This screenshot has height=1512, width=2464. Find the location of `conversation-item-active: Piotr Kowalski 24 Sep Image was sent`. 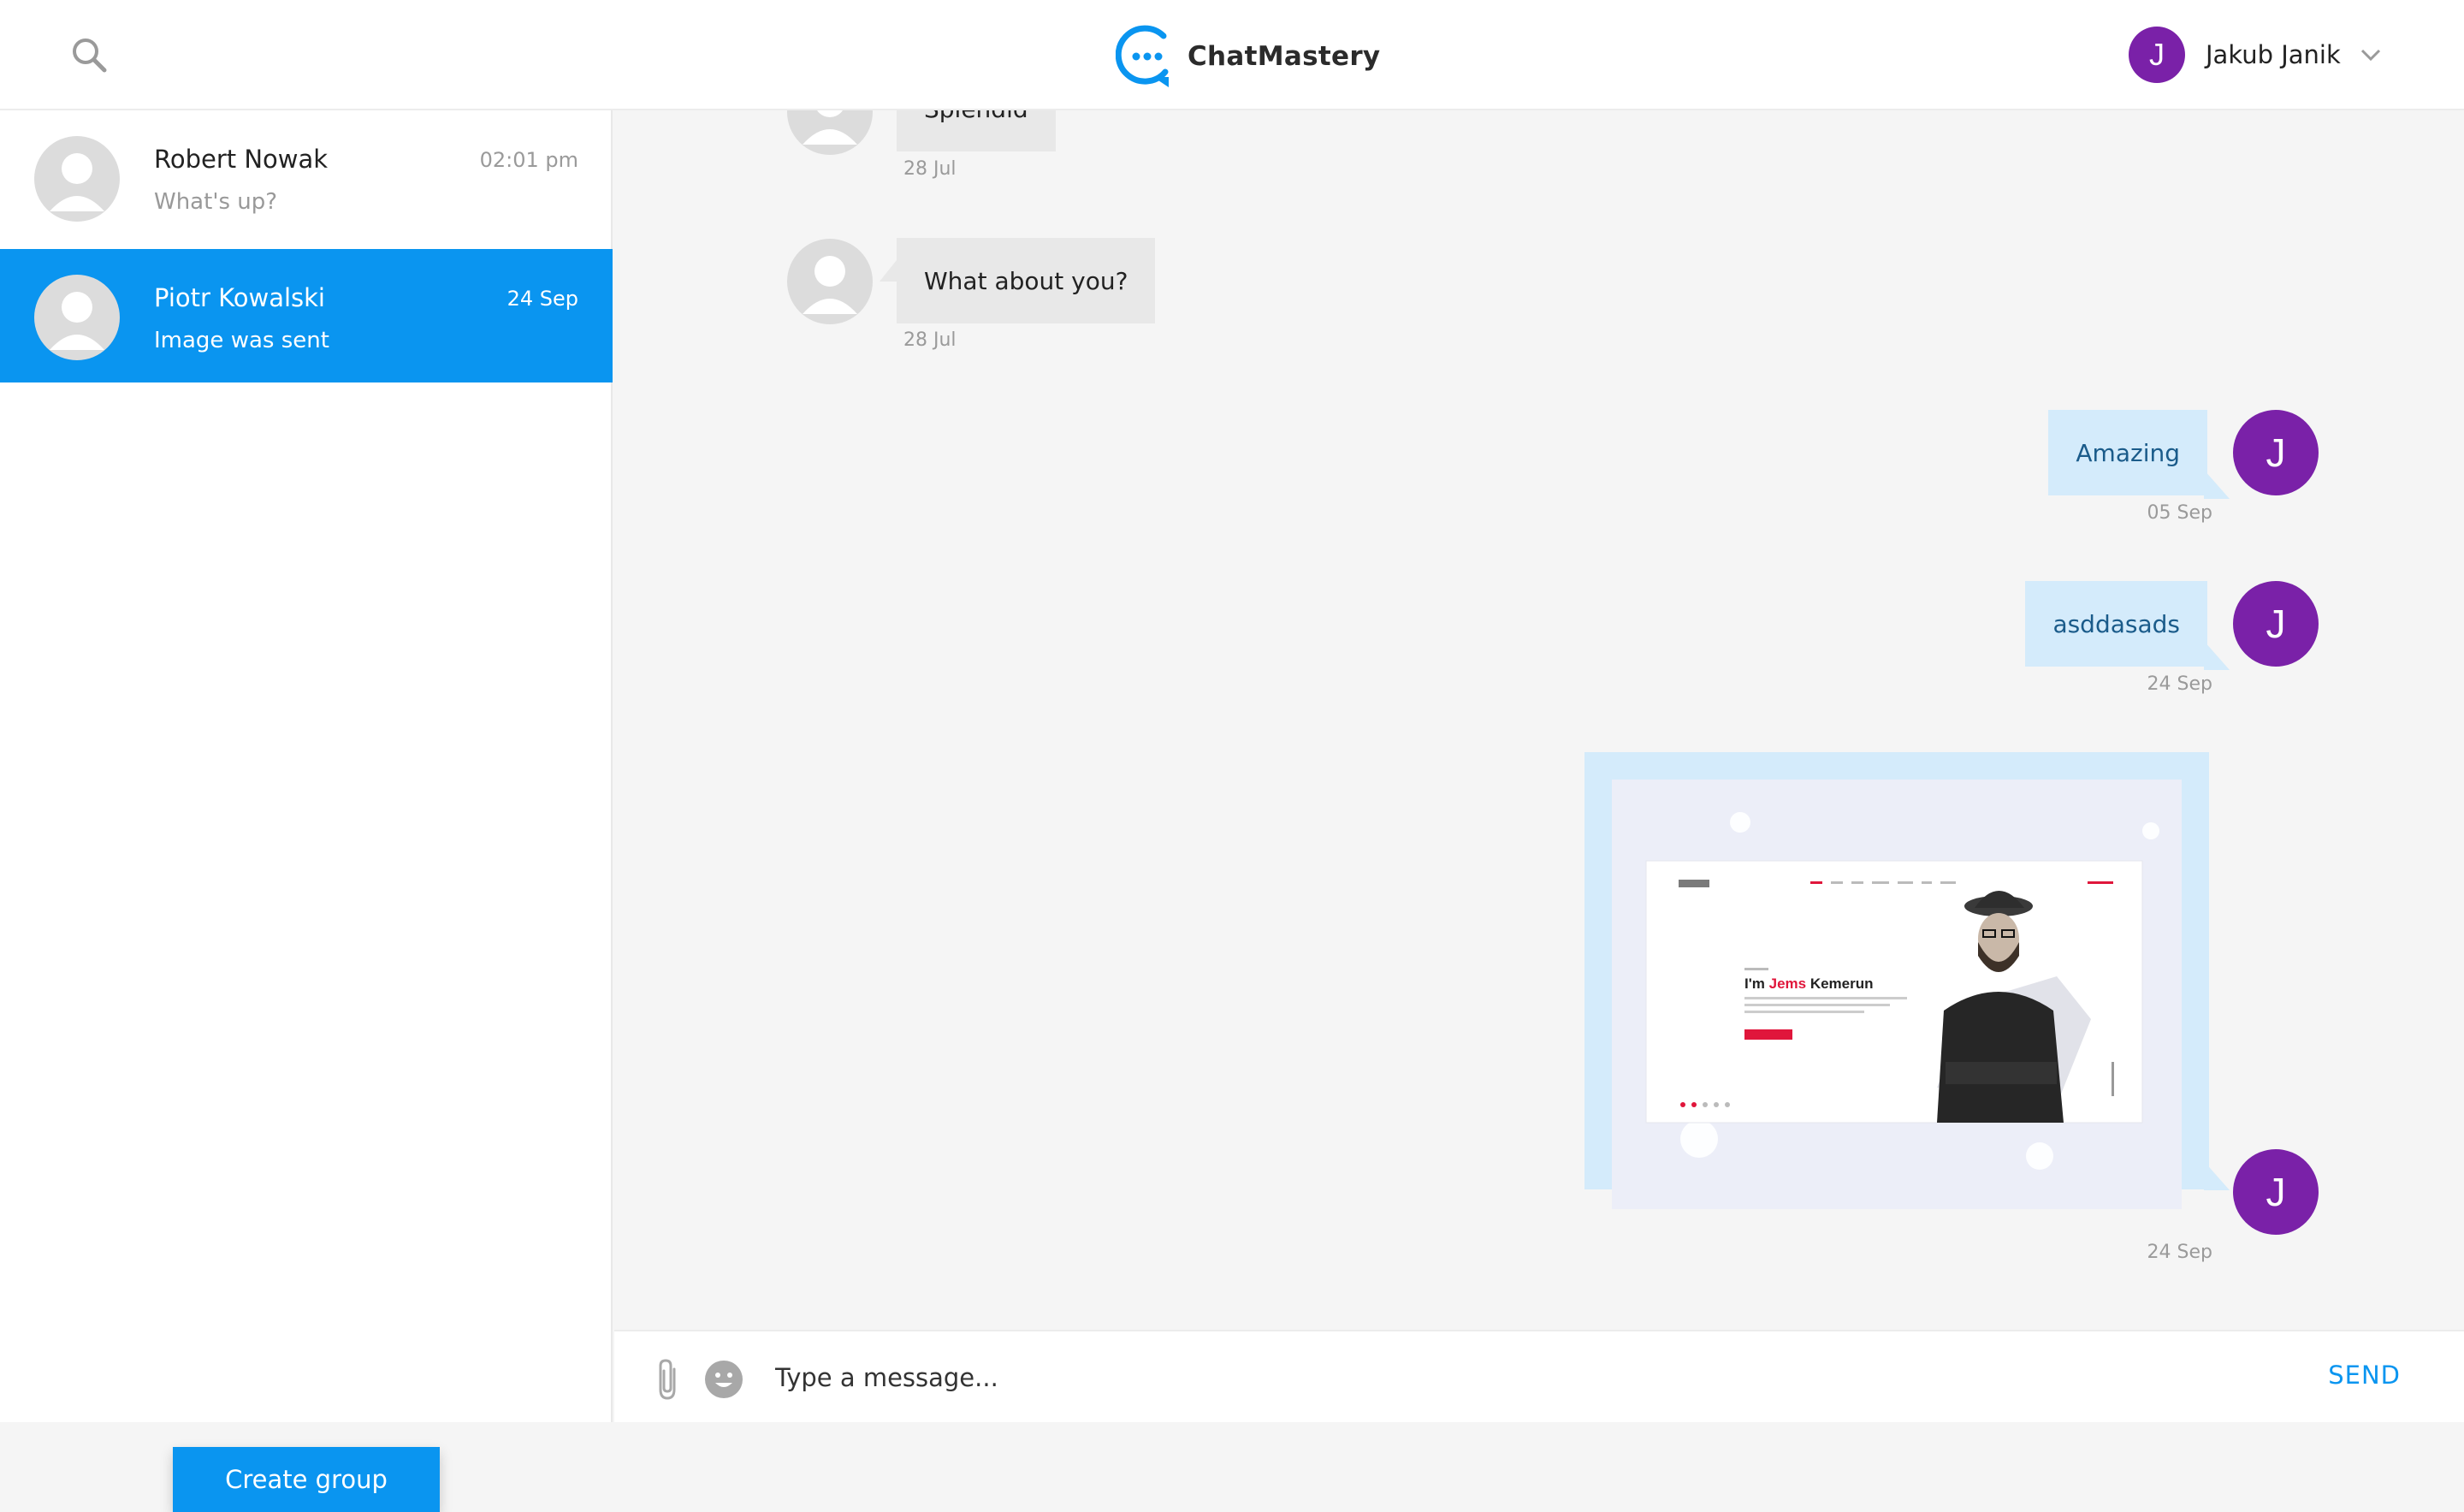

conversation-item-active: Piotr Kowalski 24 Sep Image was sent is located at coordinates (306, 315).